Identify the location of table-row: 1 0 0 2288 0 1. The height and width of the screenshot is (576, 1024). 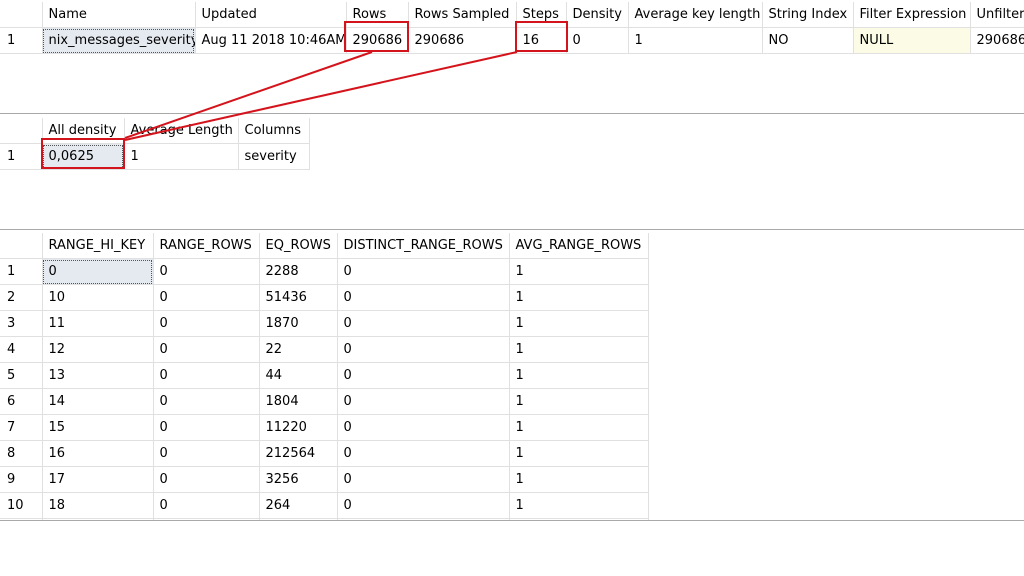
(324, 271).